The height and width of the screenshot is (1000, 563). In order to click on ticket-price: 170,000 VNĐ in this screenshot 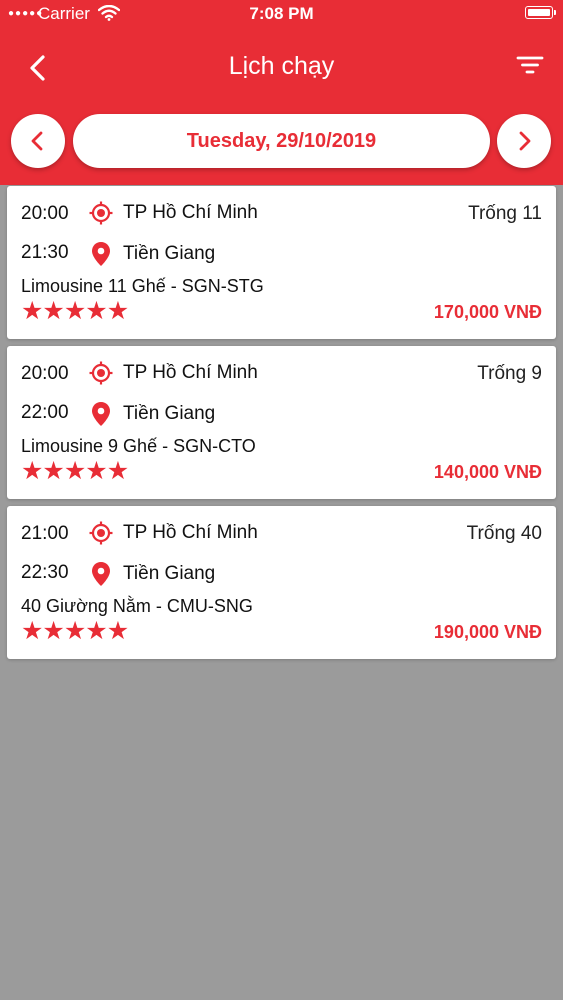, I will do `click(487, 312)`.